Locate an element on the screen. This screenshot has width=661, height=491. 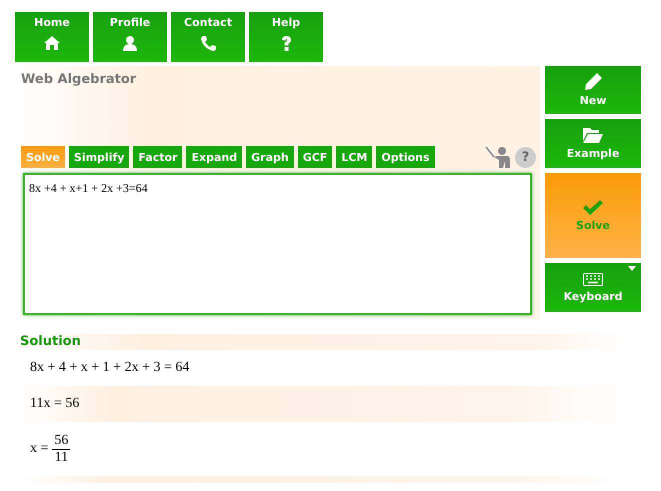
keyboard-icon is located at coordinates (593, 279).